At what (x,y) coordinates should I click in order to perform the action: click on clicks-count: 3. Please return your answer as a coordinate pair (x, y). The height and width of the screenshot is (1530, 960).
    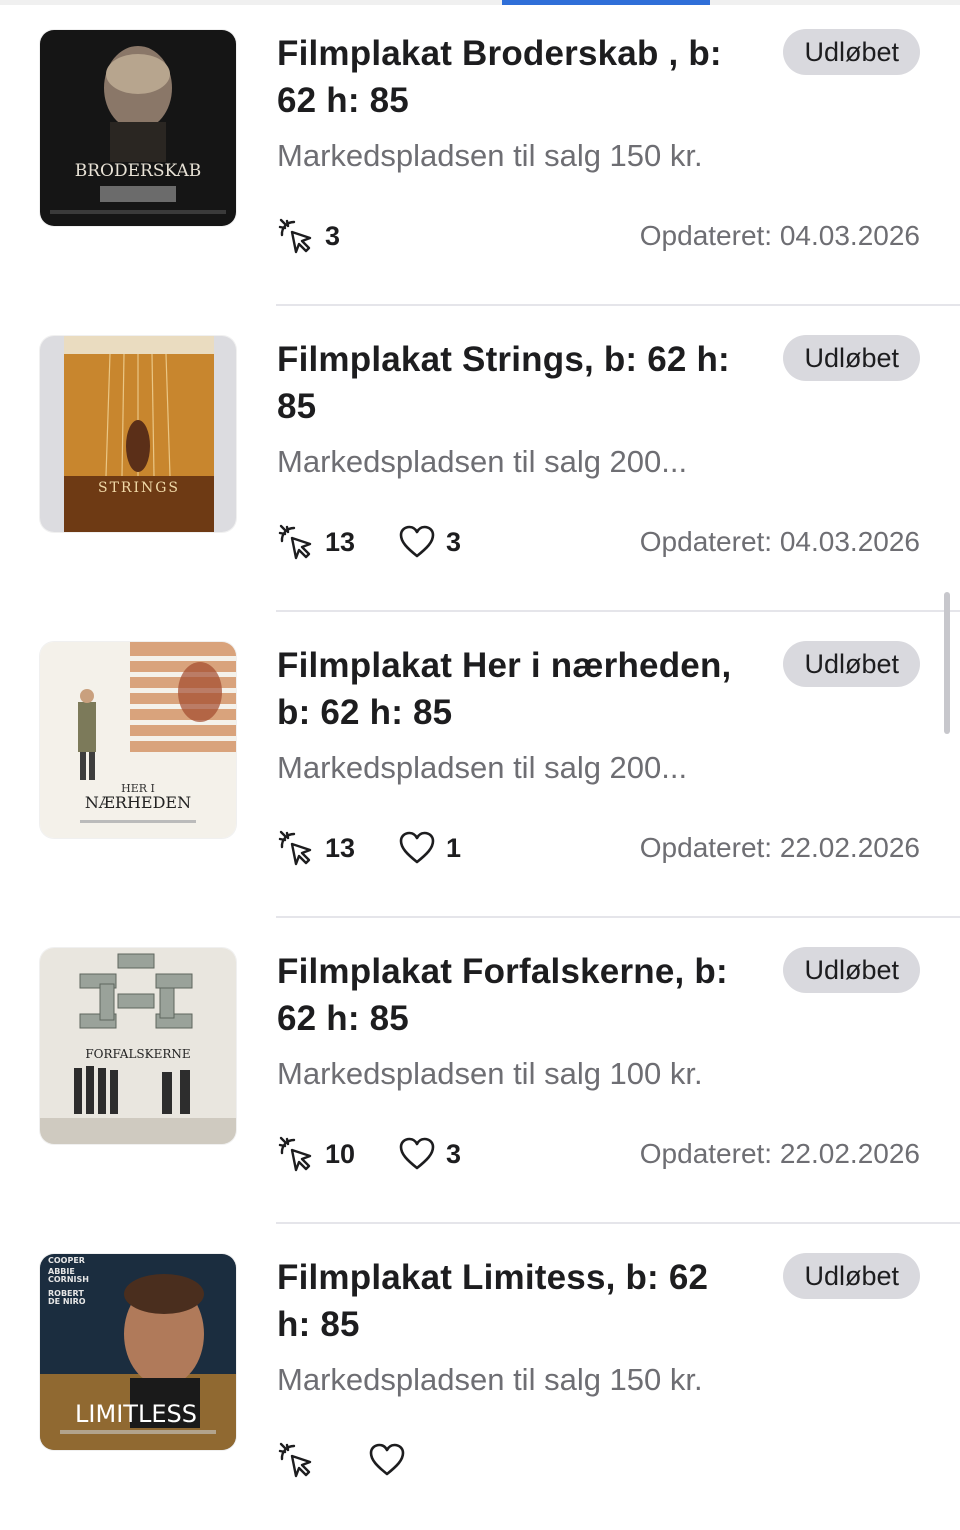
    Looking at the image, I should click on (333, 235).